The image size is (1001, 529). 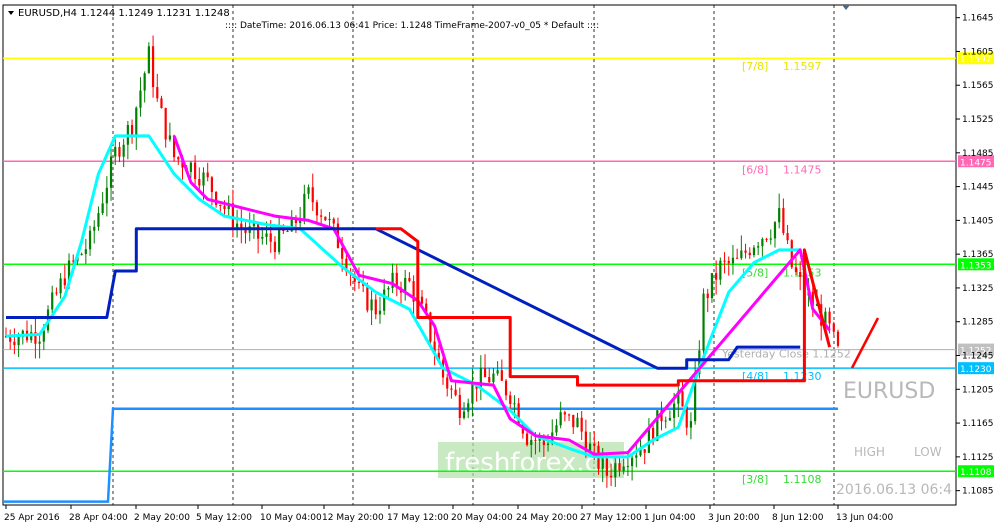 What do you see at coordinates (976, 163) in the screenshot?
I see `level-axis-value: 1.1475` at bounding box center [976, 163].